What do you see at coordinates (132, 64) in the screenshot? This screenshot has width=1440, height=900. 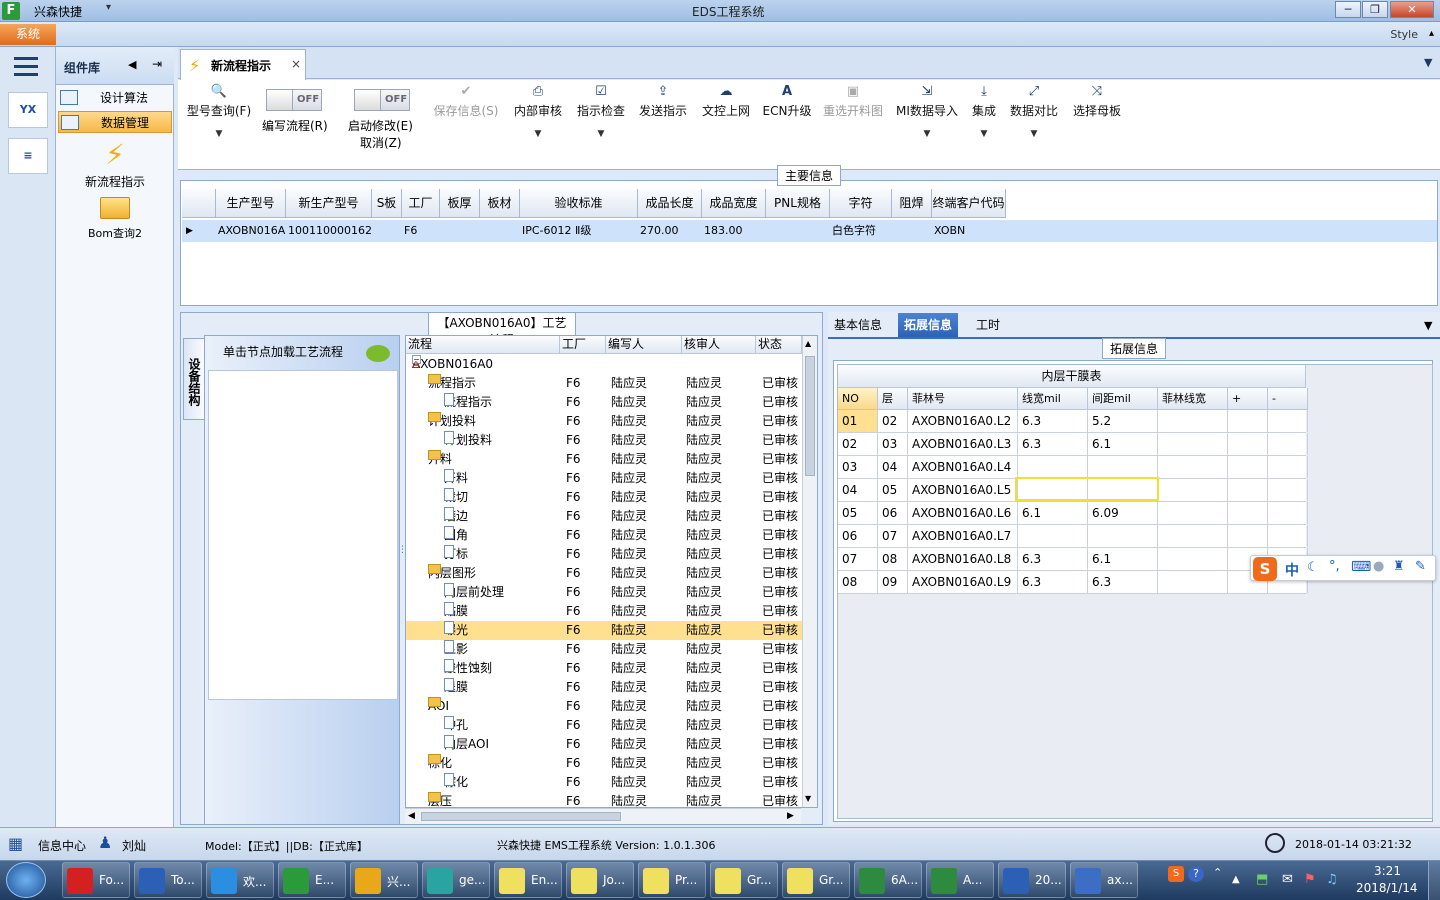 I see `collapse-left-icon: ◀` at bounding box center [132, 64].